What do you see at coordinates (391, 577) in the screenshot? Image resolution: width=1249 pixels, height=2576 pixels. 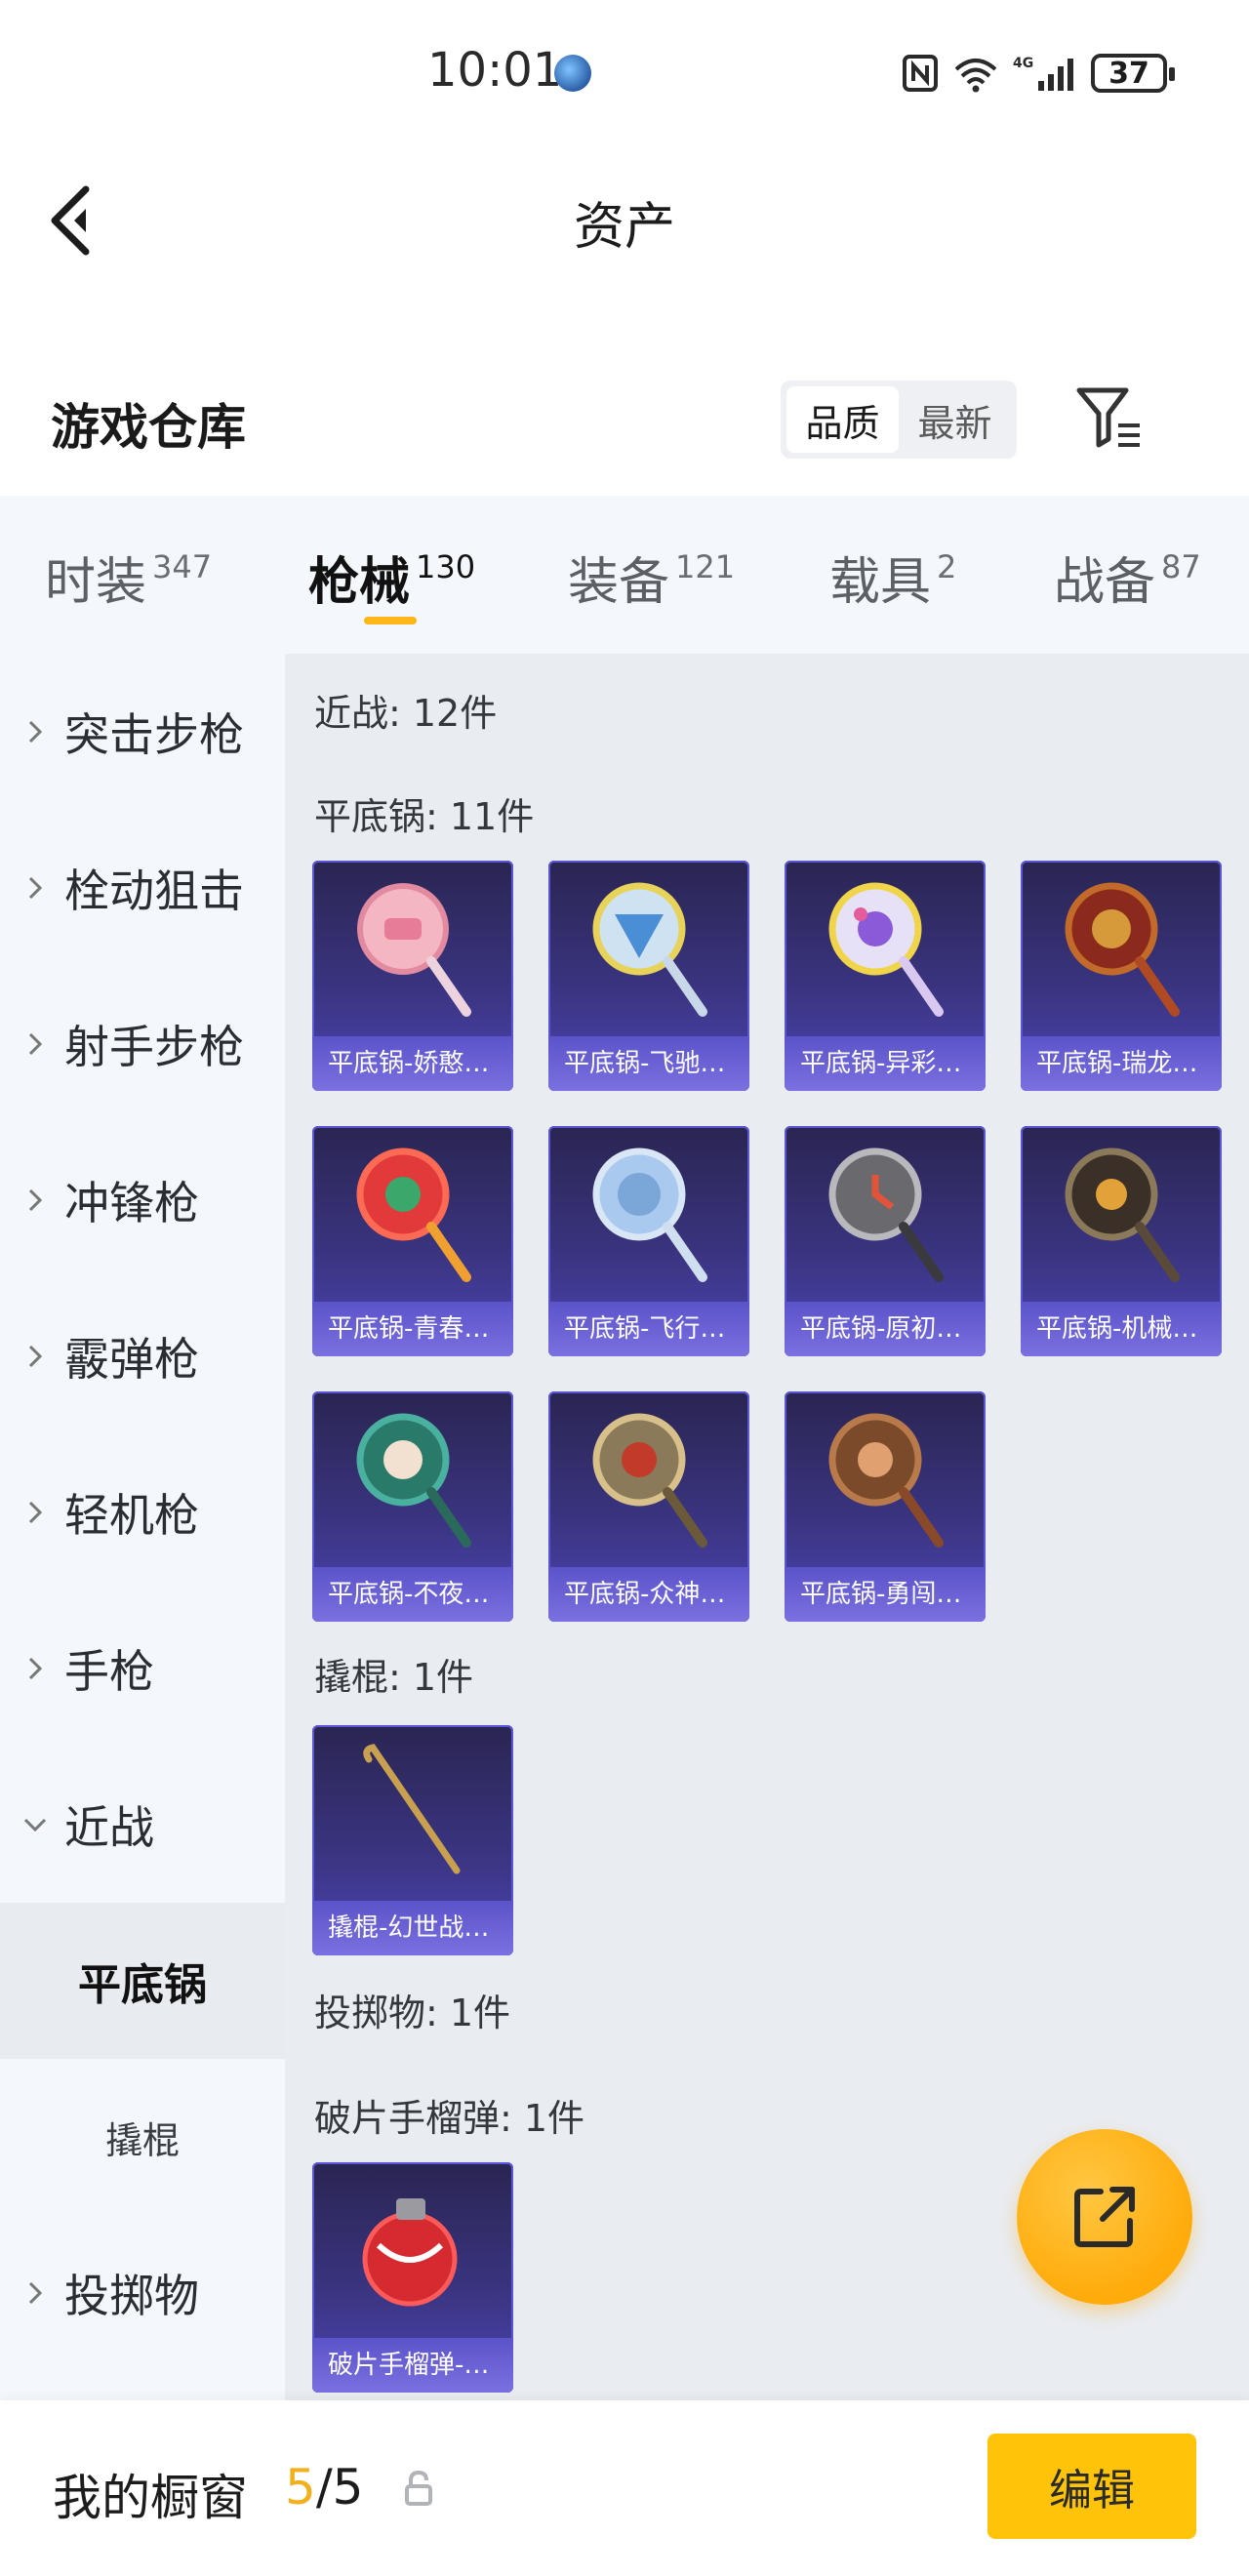 I see `tab-firearms: 枪械 130` at bounding box center [391, 577].